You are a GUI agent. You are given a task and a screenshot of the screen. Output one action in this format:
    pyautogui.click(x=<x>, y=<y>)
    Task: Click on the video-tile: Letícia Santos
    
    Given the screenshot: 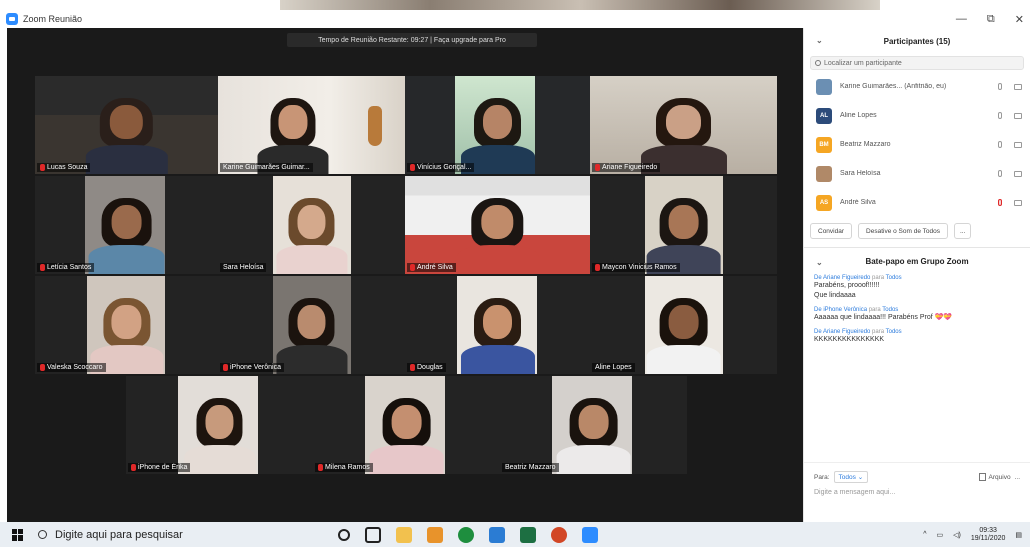 What is the action you would take?
    pyautogui.click(x=126, y=225)
    